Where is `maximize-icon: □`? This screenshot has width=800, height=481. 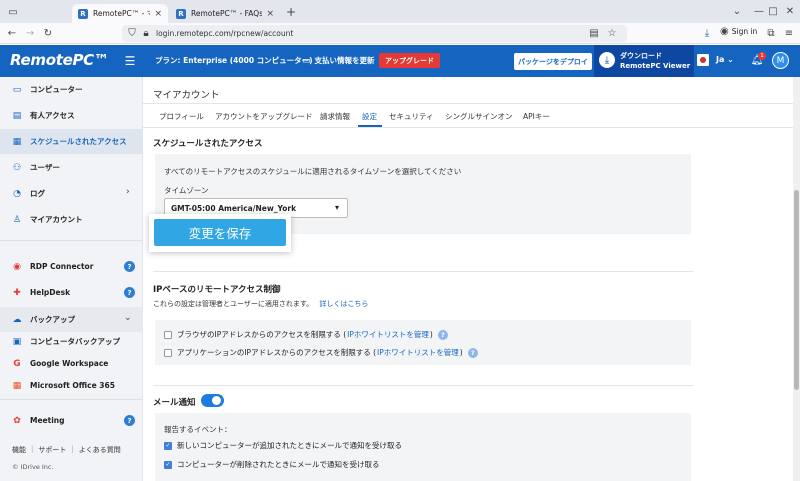
maximize-icon: □ is located at coordinates (773, 11).